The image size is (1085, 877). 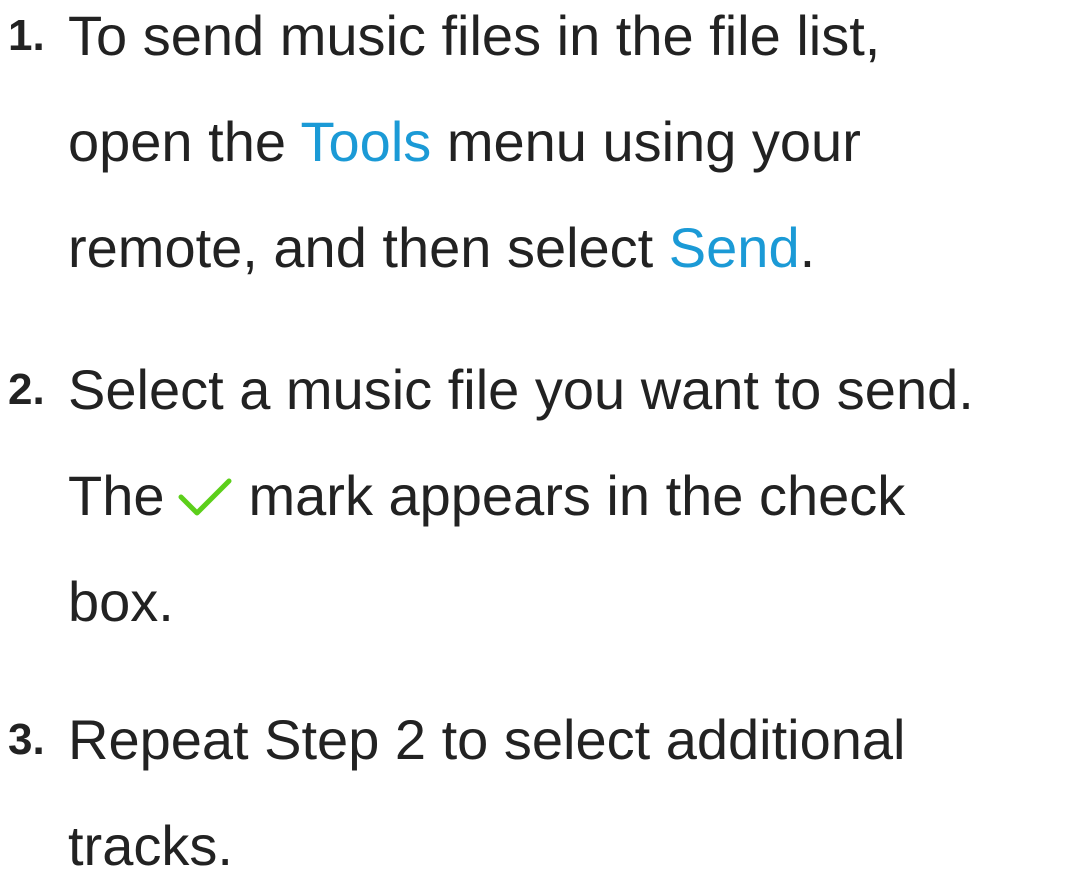 What do you see at coordinates (487, 739) in the screenshot?
I see `step-3-line-1: Repeat Step 2 to select additional` at bounding box center [487, 739].